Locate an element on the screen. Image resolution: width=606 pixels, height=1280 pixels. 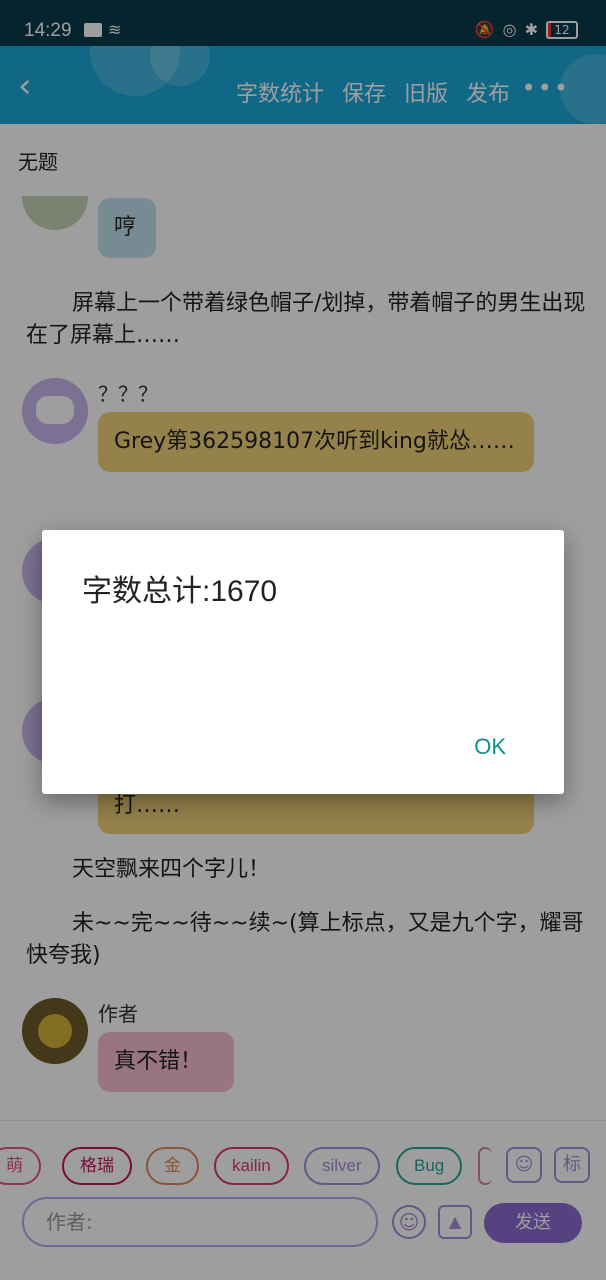
dialog-message: 字数总计:1670 is located at coordinates (180, 591).